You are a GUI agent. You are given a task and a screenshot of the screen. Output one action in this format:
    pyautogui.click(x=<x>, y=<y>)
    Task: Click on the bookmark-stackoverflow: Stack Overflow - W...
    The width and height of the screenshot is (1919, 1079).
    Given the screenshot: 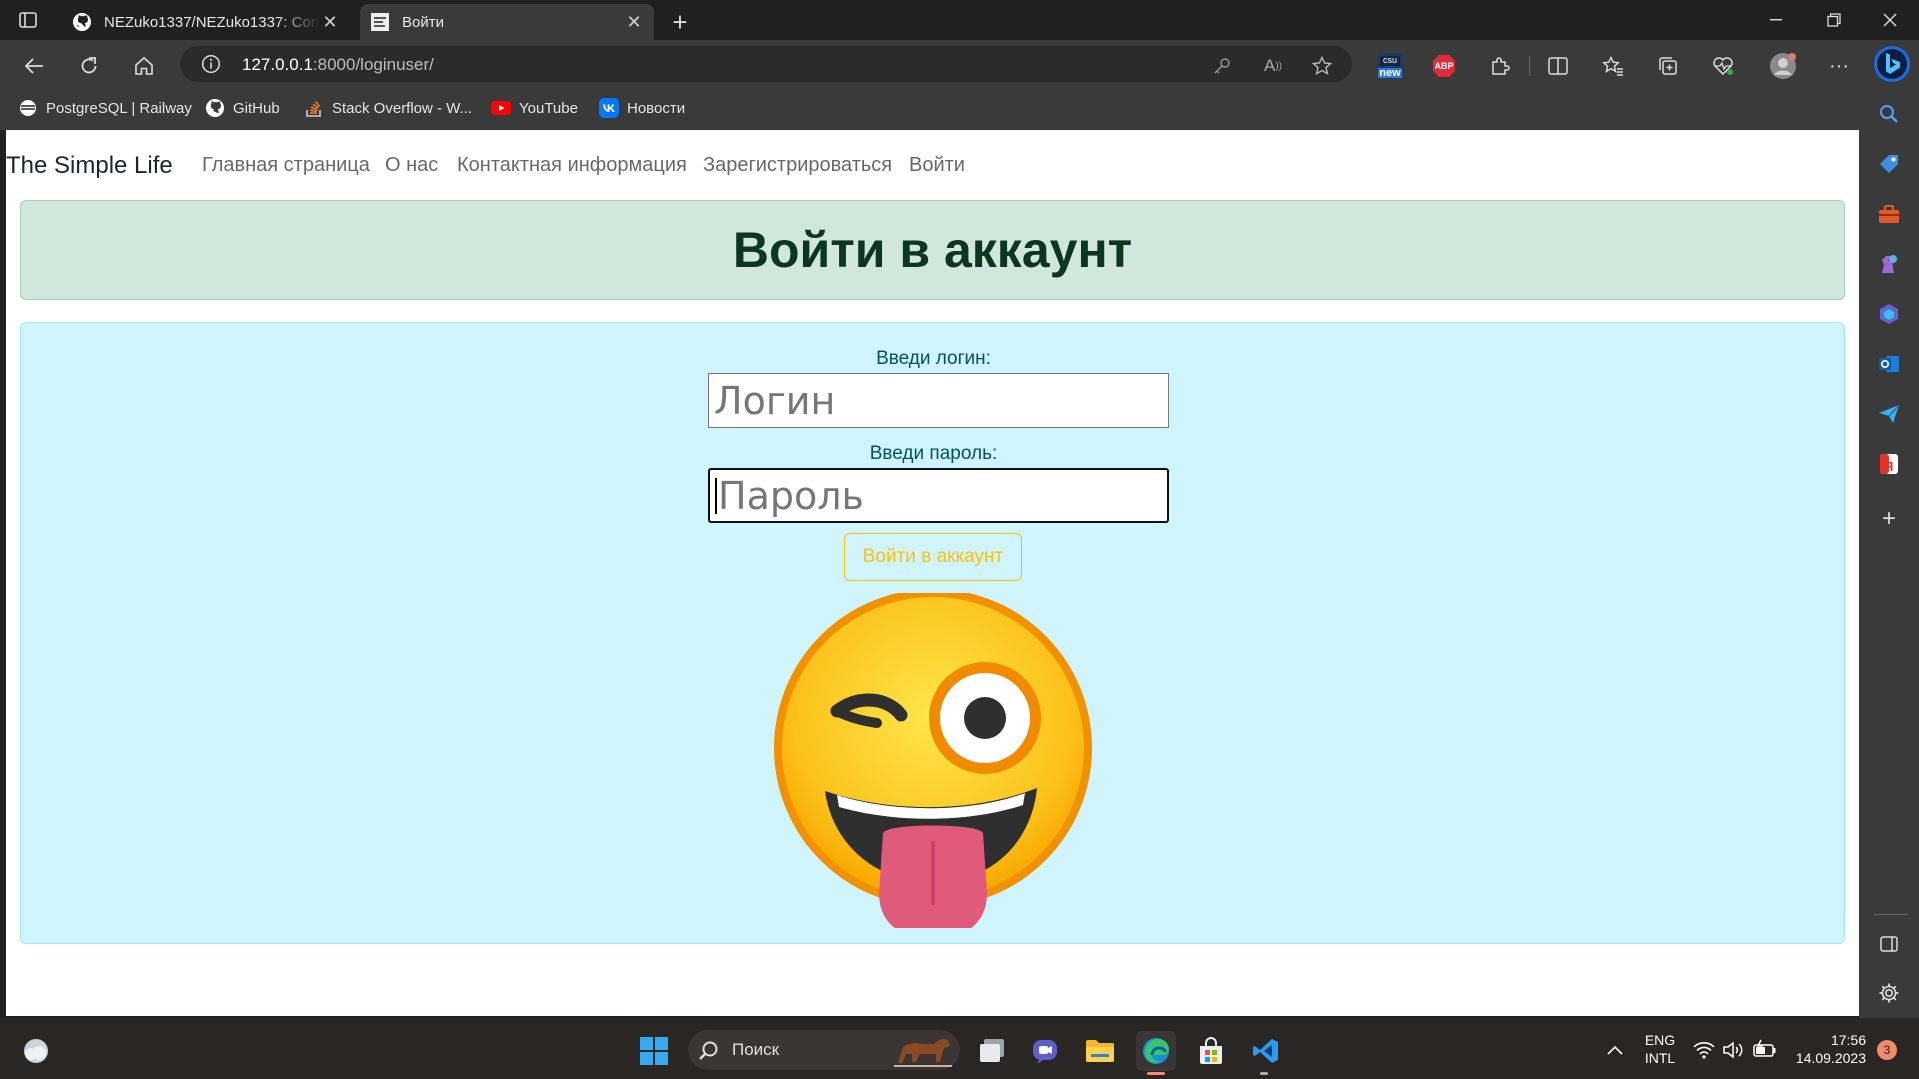 What is the action you would take?
    pyautogui.click(x=388, y=108)
    